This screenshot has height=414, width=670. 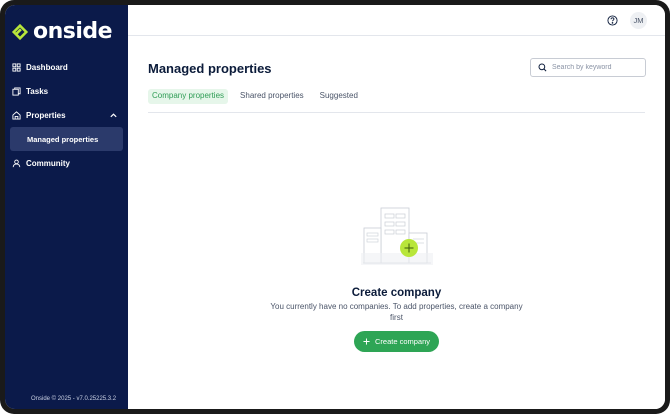 I want to click on sidebar-item-dashboard: Dashboard, so click(x=66, y=67).